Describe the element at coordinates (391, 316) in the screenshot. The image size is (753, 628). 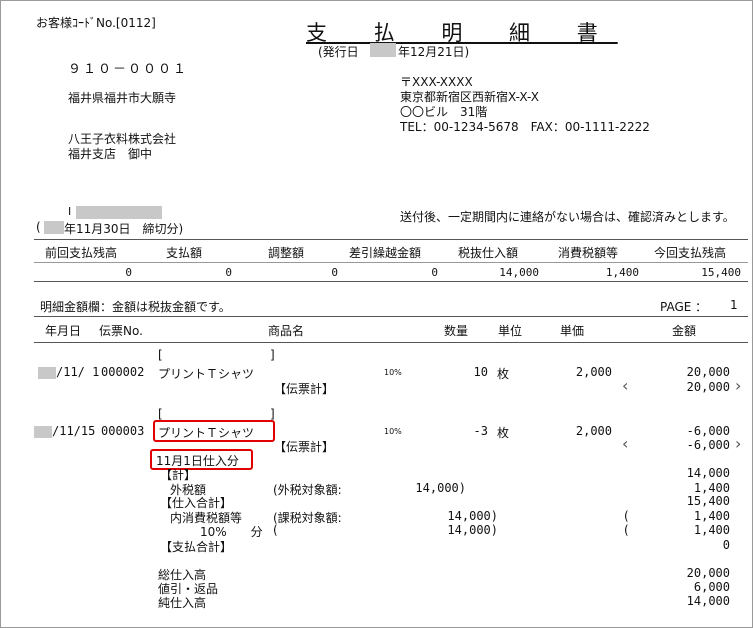
I see `detail-top-rule` at that location.